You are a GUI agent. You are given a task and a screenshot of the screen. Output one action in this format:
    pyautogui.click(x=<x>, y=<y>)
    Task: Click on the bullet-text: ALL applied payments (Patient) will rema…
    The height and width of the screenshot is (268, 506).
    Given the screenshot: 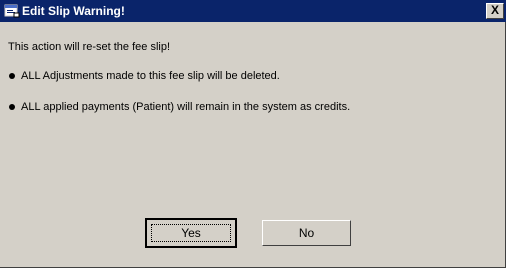 What is the action you would take?
    pyautogui.click(x=186, y=107)
    